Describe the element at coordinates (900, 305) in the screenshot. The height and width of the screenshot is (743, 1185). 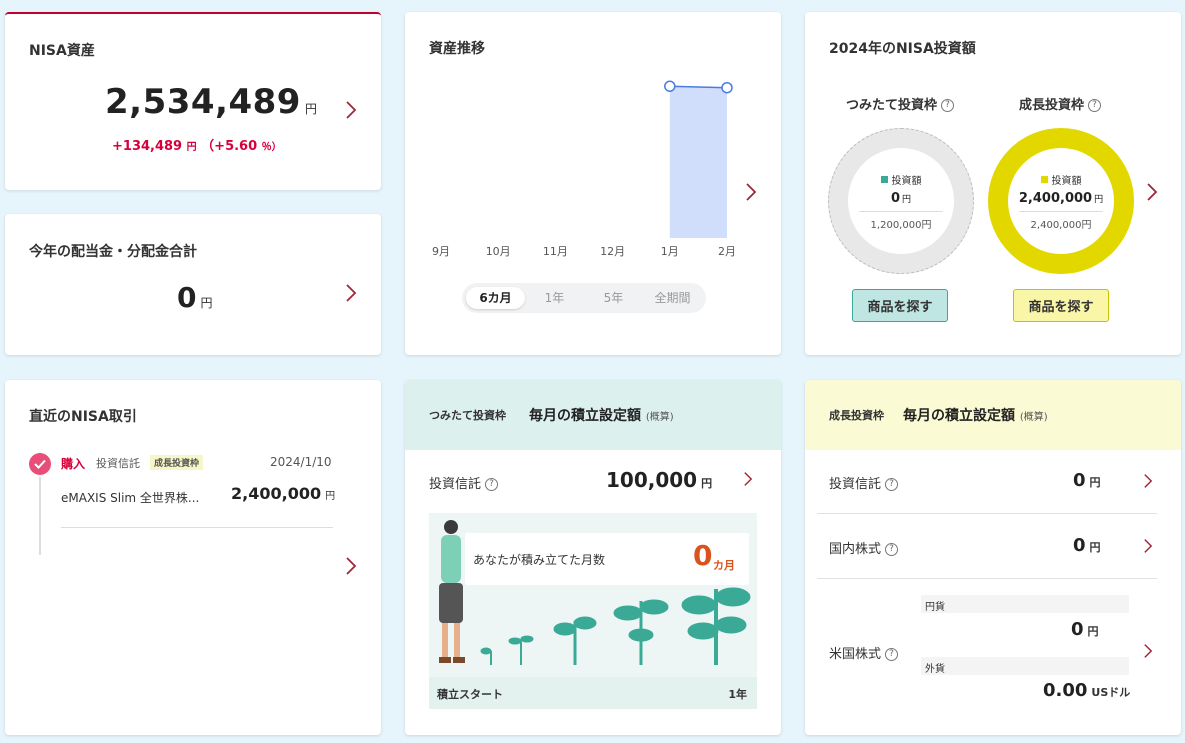
I see `tsumitate-find-button: 商品を探す` at that location.